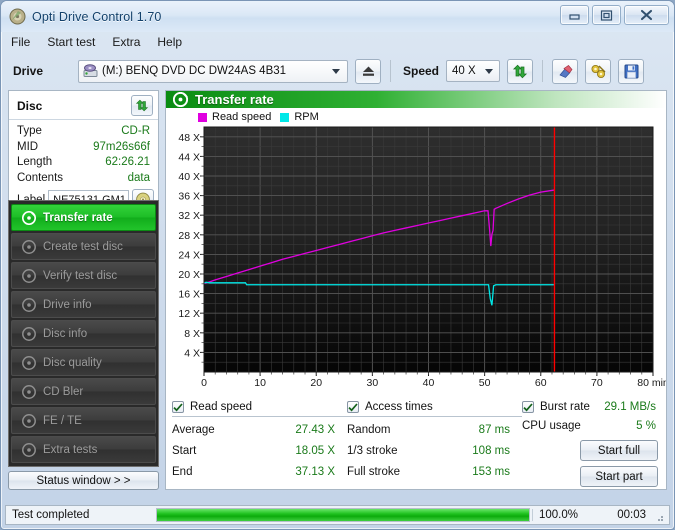  I want to click on sidebar-item-verify-test-disc: Verify test disc, so click(83, 275).